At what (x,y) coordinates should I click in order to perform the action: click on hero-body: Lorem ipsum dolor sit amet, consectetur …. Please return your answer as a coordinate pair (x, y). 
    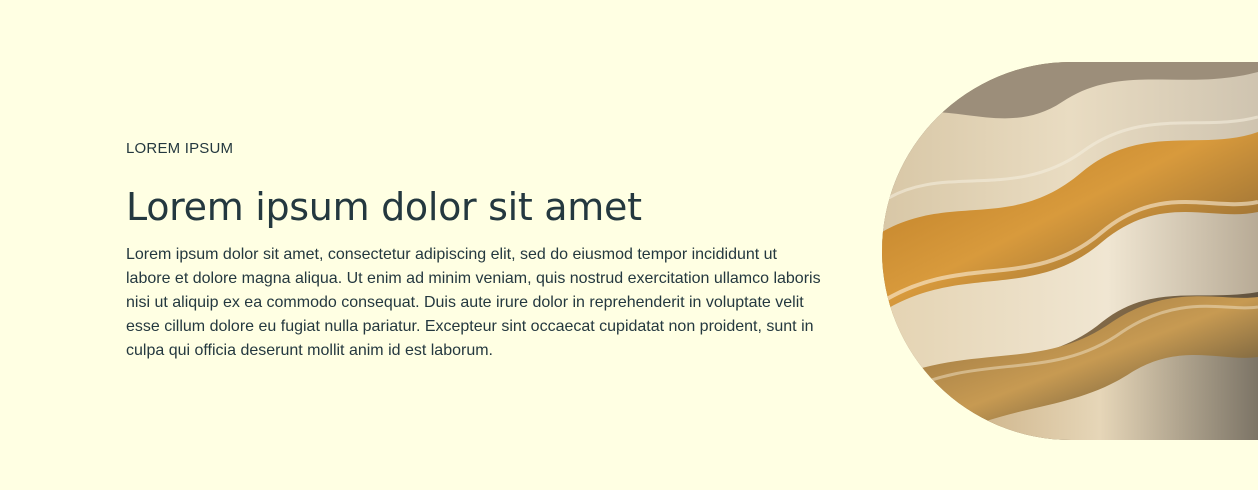
    Looking at the image, I should click on (473, 302).